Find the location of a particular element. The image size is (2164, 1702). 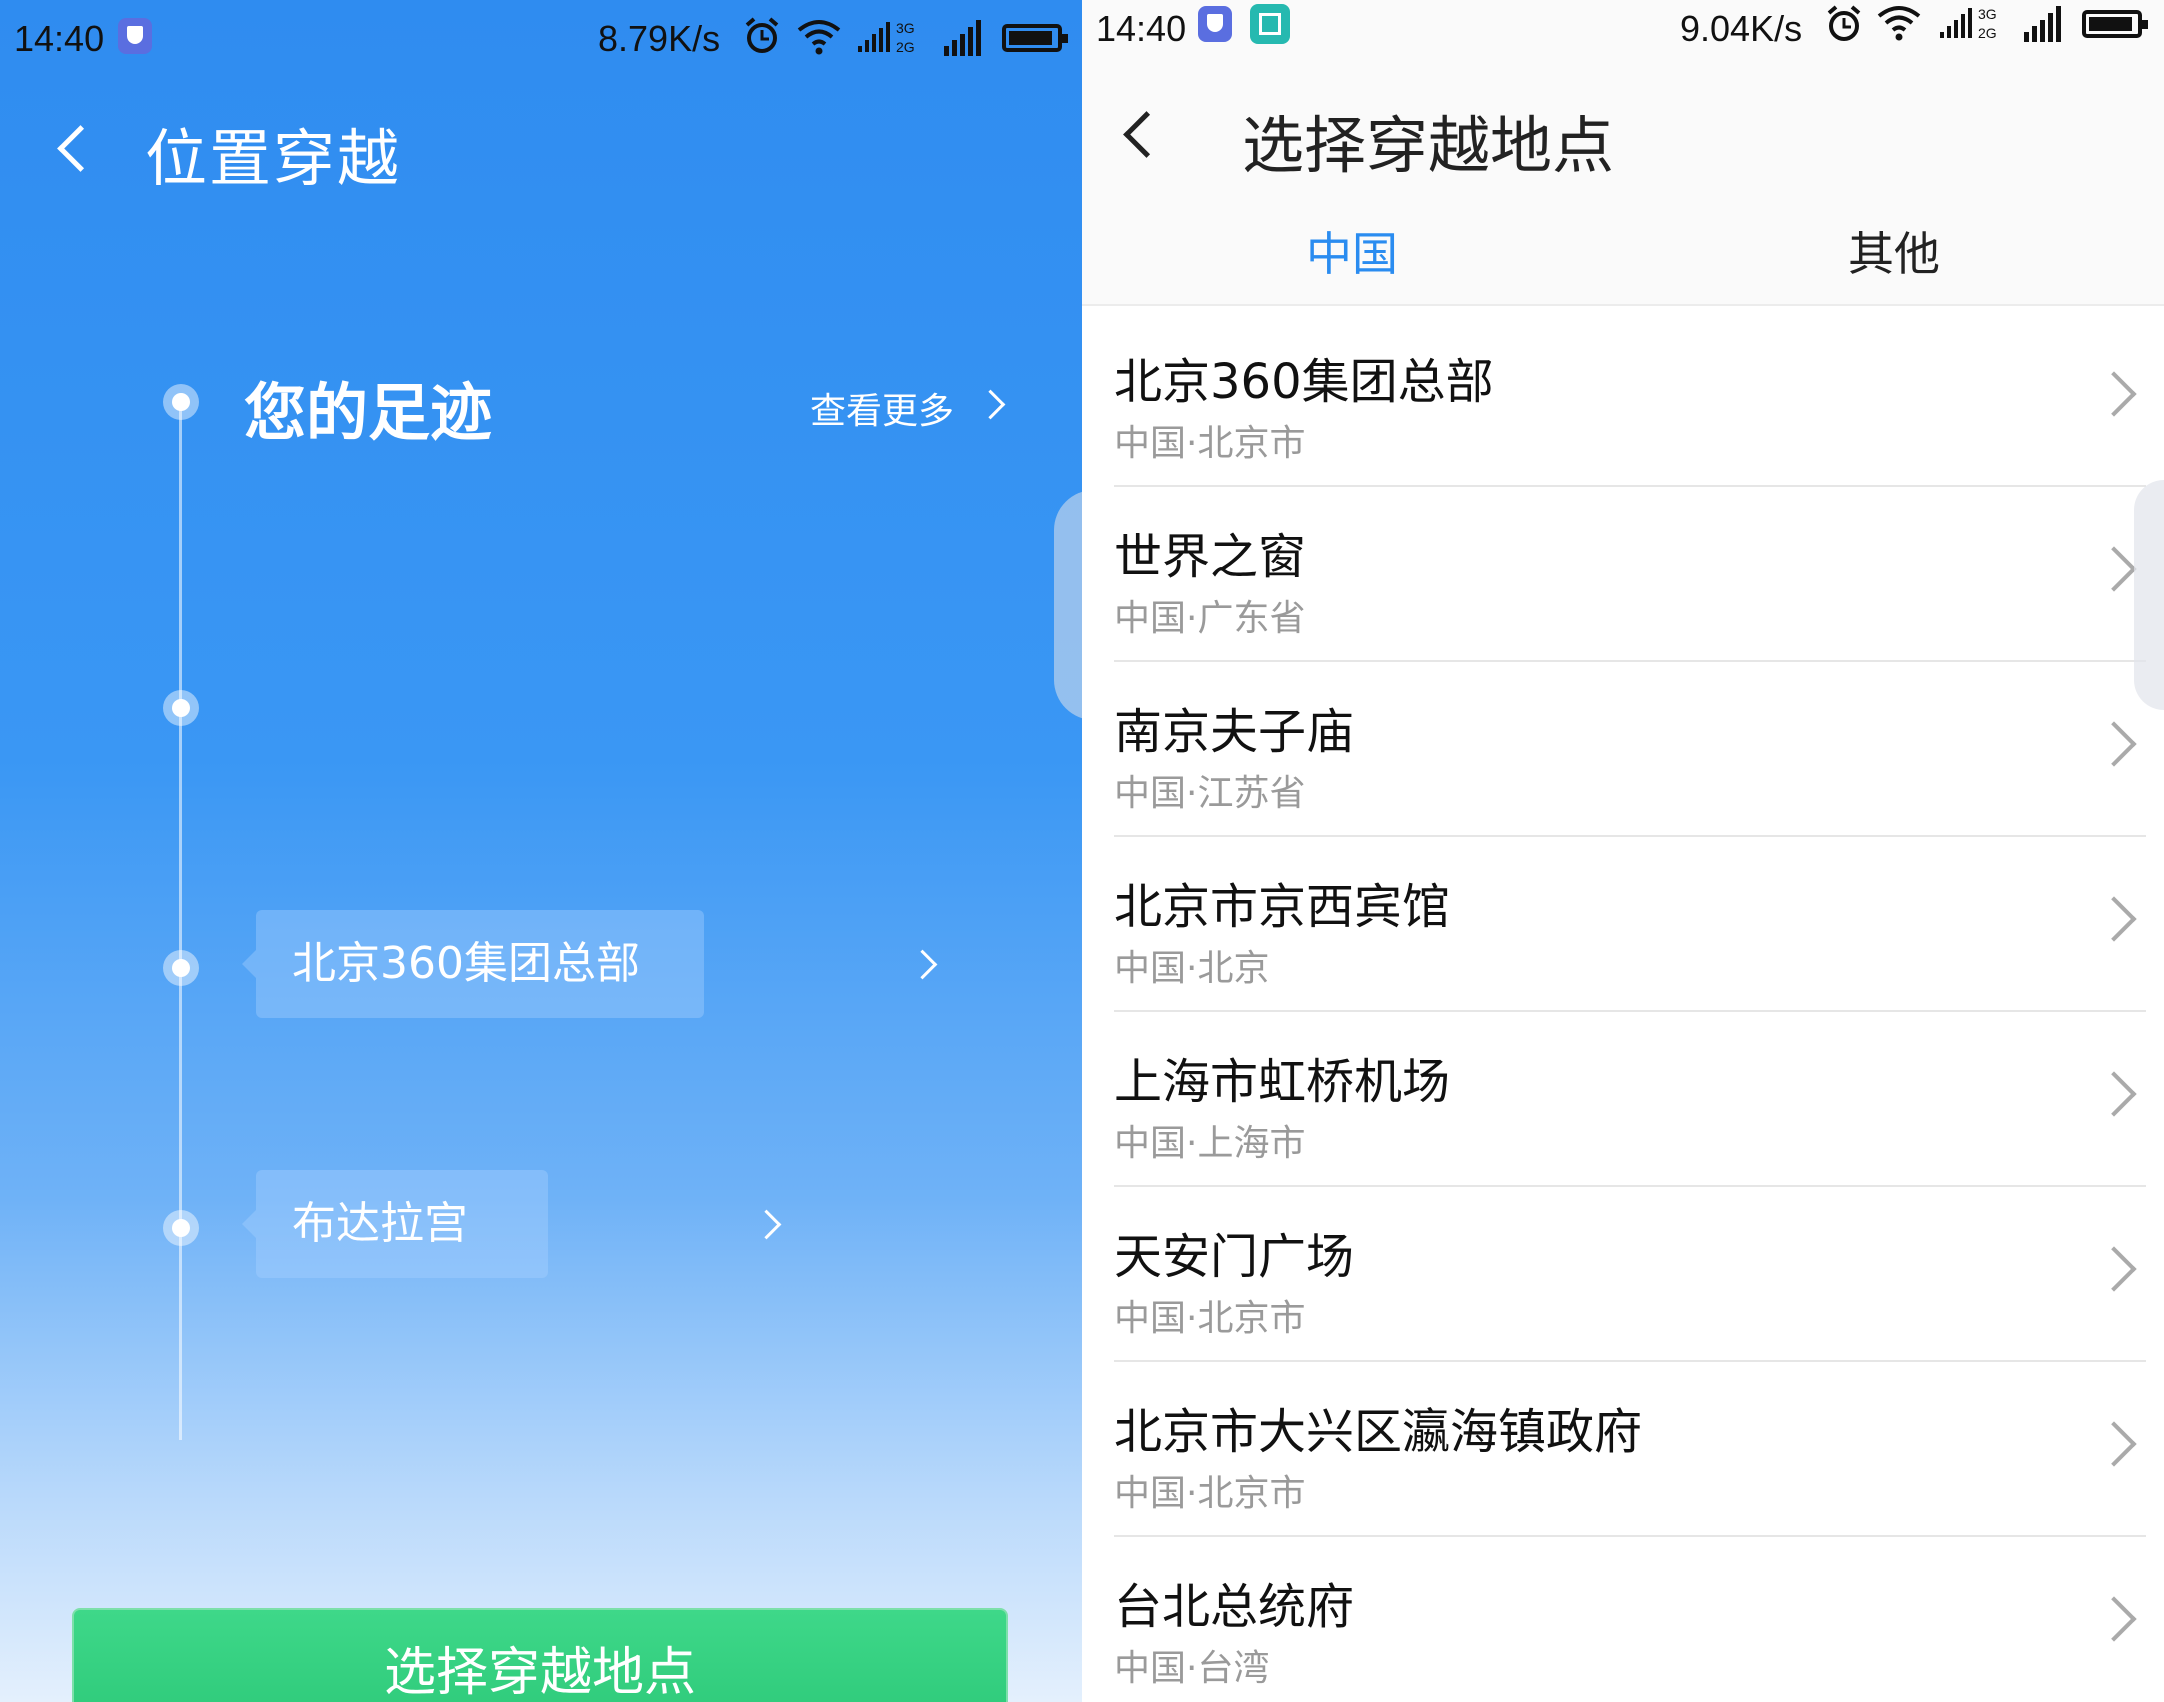

divider is located at coordinates (1623, 305).